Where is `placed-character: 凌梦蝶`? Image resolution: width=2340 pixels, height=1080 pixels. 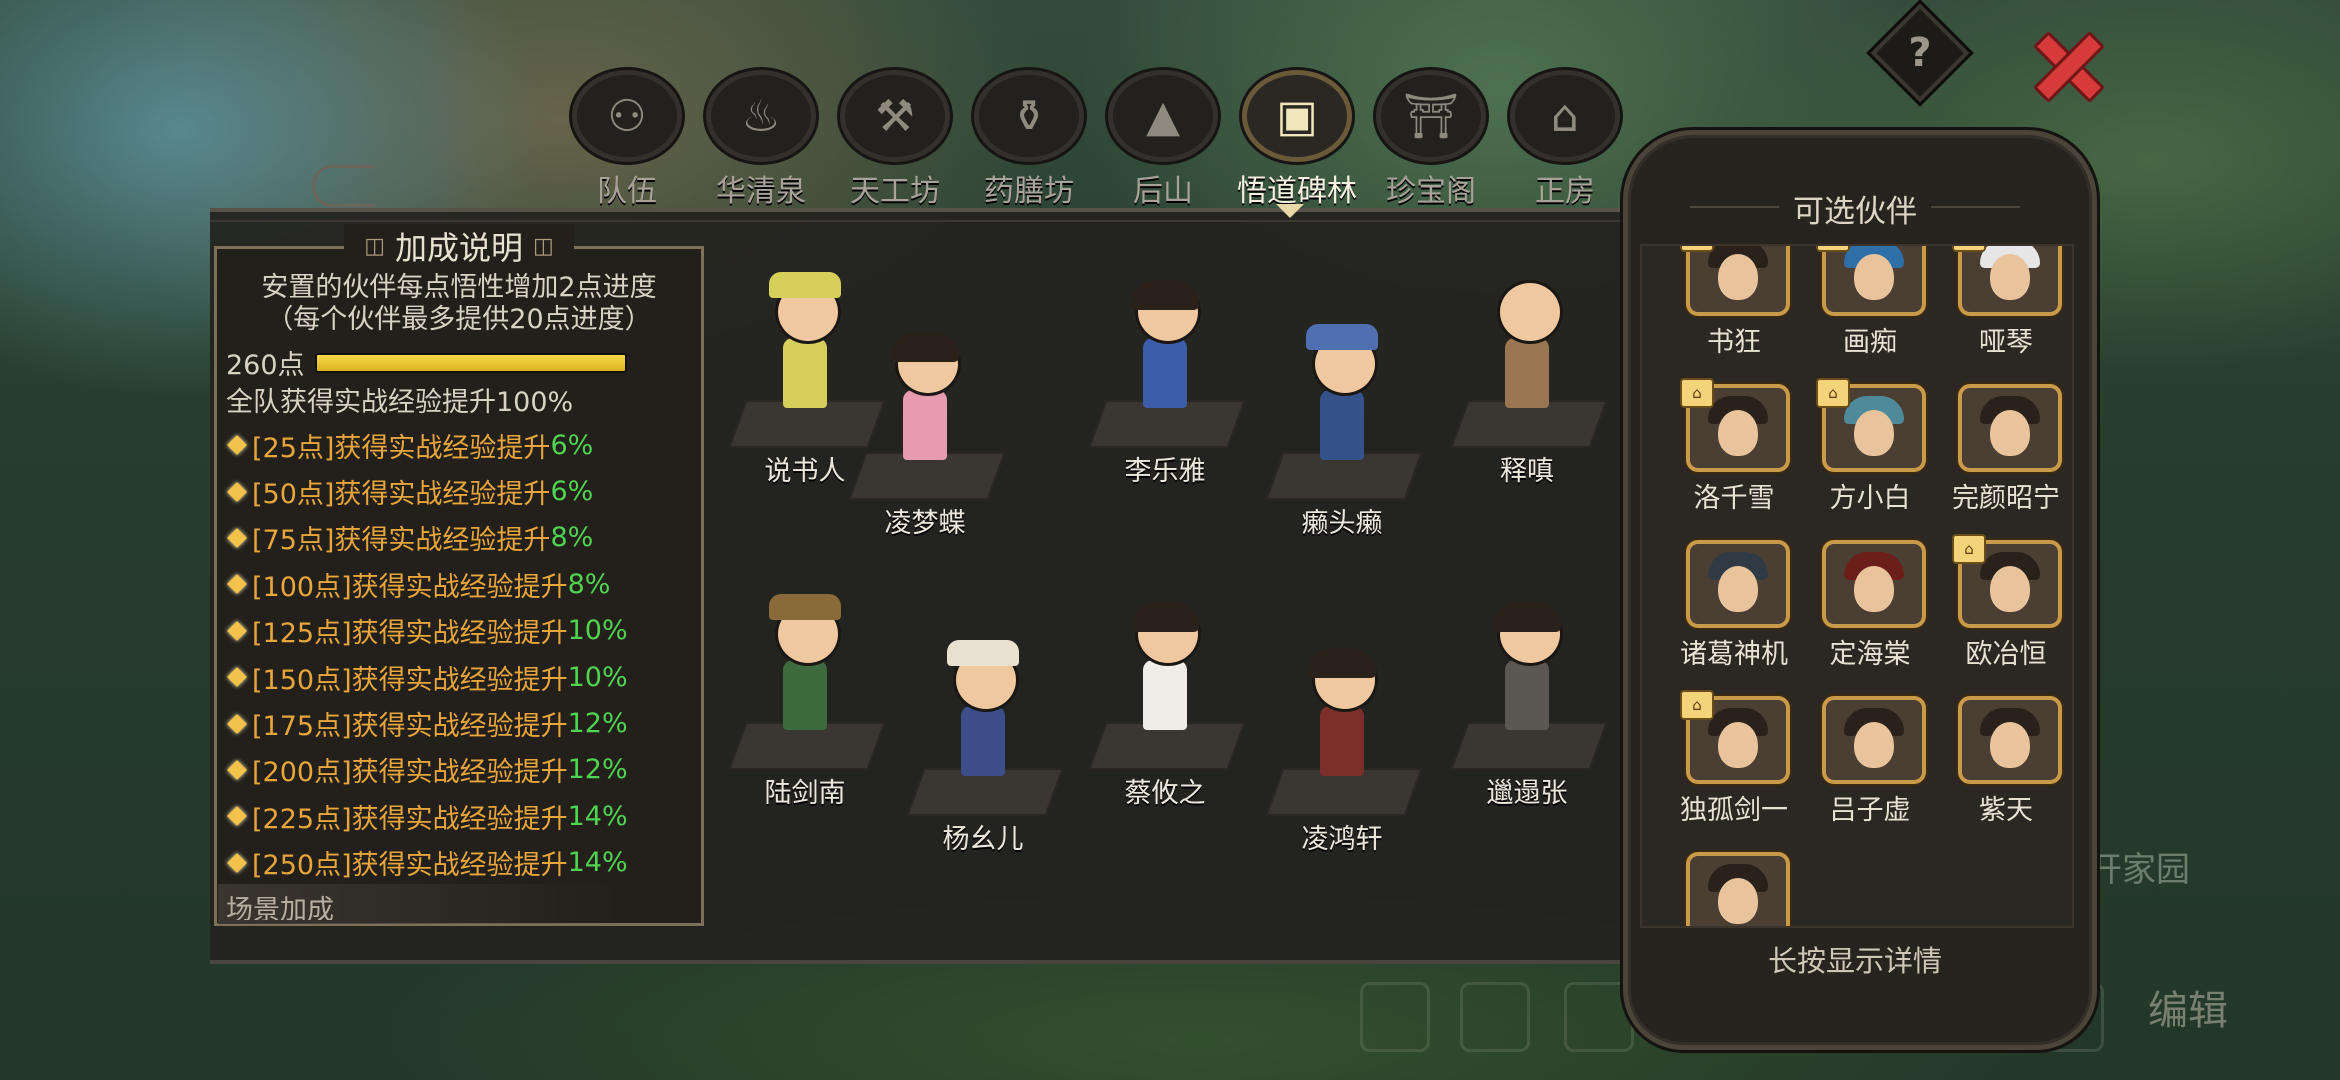 placed-character: 凌梦蝶 is located at coordinates (925, 420).